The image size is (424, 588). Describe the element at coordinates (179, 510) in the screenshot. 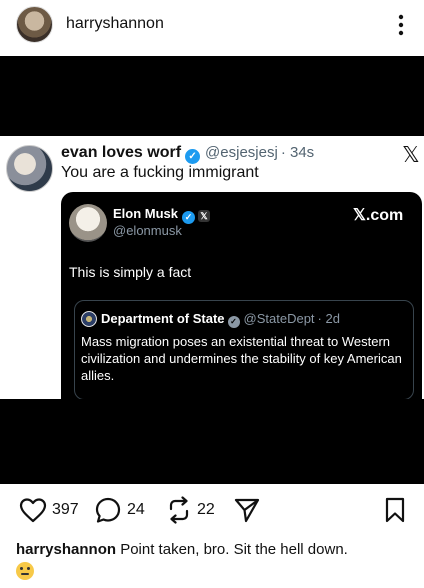

I see `repost-icon` at that location.